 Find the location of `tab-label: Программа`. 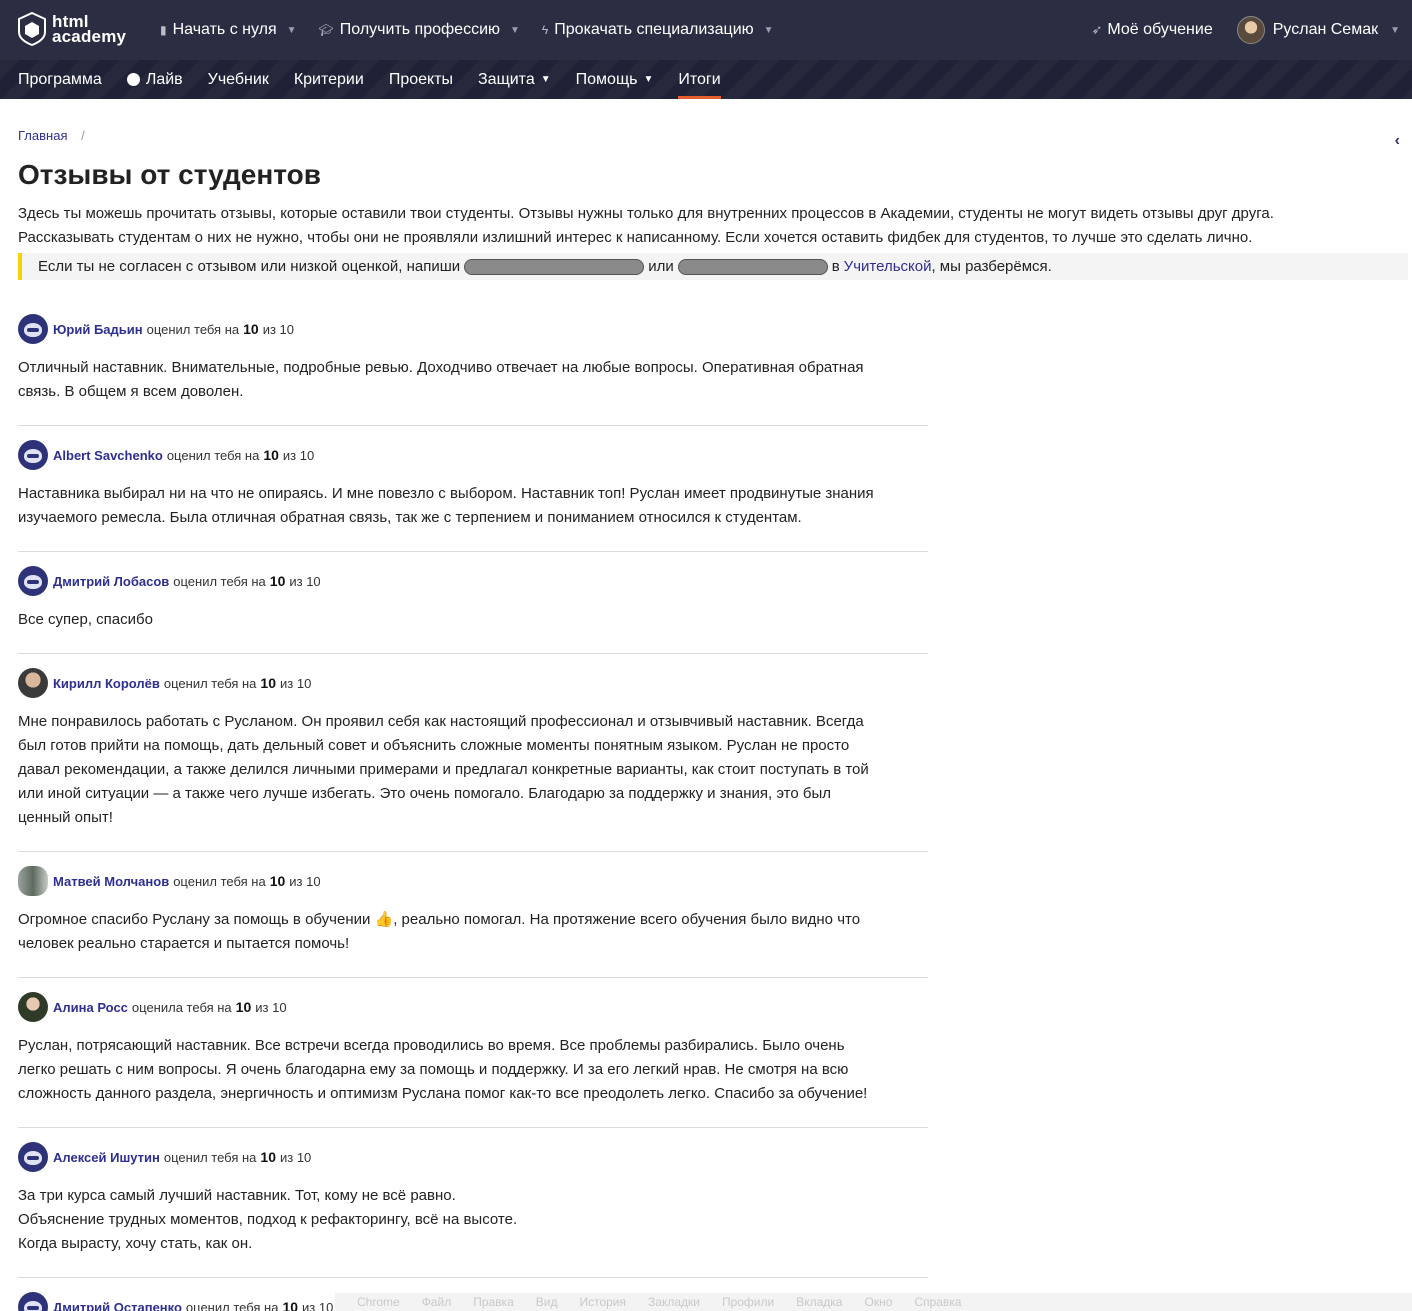

tab-label: Программа is located at coordinates (60, 79).